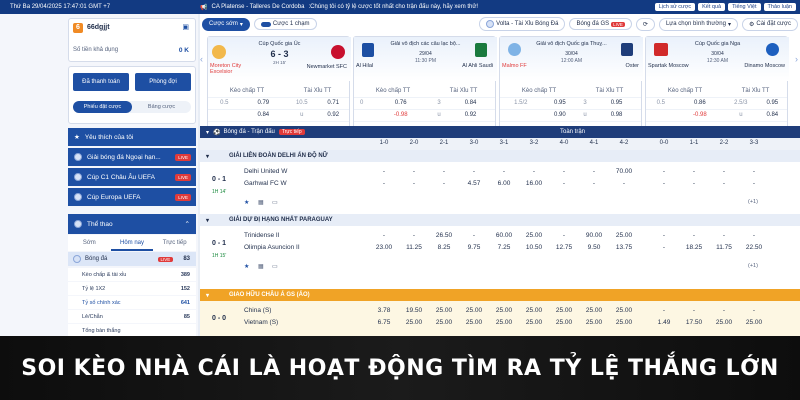 This screenshot has width=800, height=400. What do you see at coordinates (163, 82) in the screenshot?
I see `waiting-room-button: Phòng đợi` at bounding box center [163, 82].